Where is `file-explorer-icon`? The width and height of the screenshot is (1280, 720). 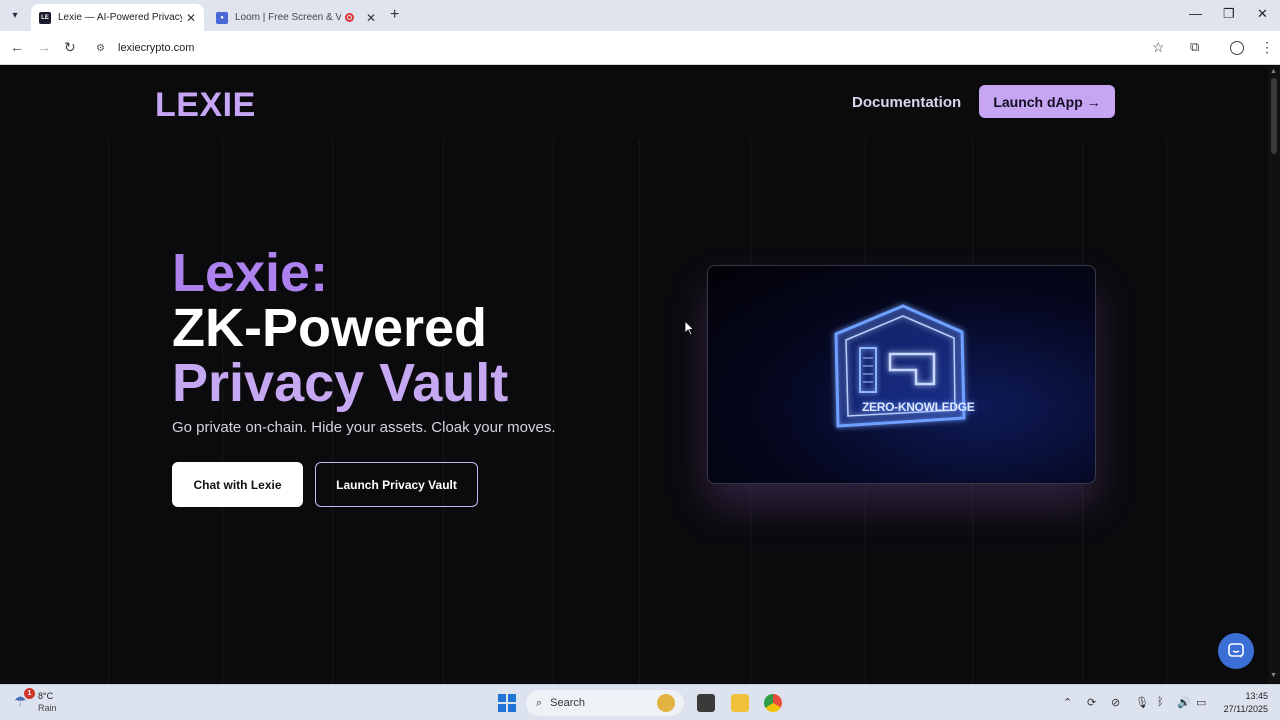 file-explorer-icon is located at coordinates (740, 703).